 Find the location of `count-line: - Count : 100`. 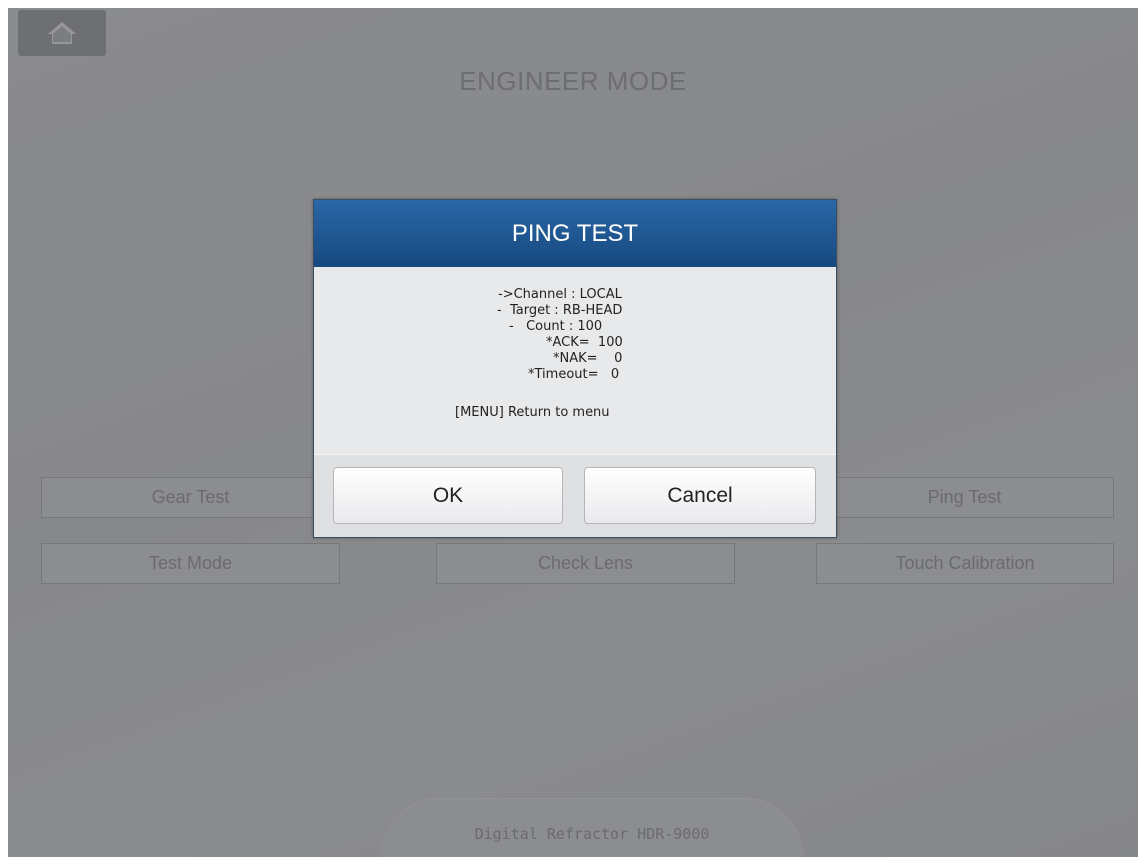

count-line: - Count : 100 is located at coordinates (556, 326).